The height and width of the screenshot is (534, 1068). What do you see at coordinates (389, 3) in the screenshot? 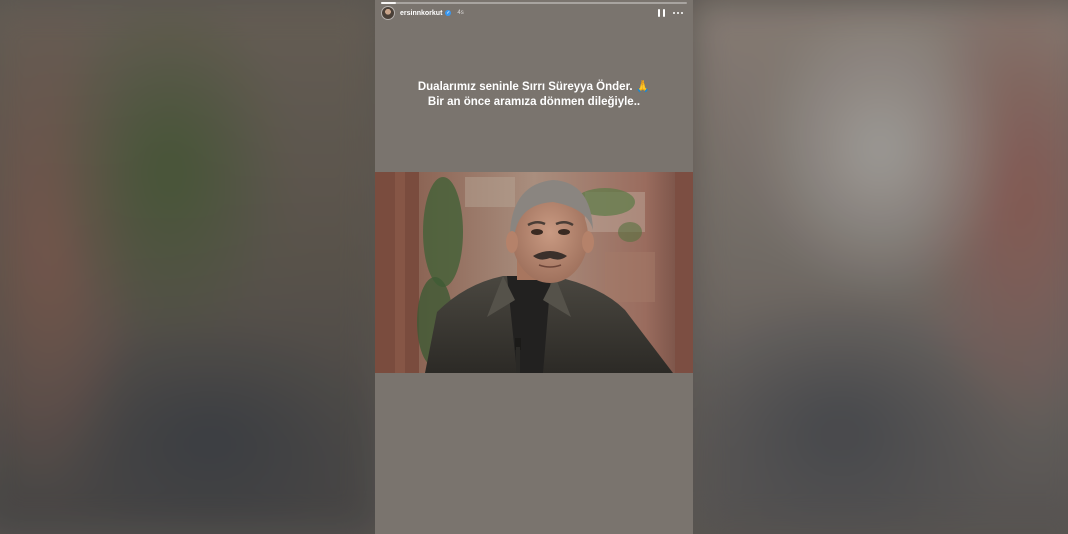
I see `story-progress-fill` at bounding box center [389, 3].